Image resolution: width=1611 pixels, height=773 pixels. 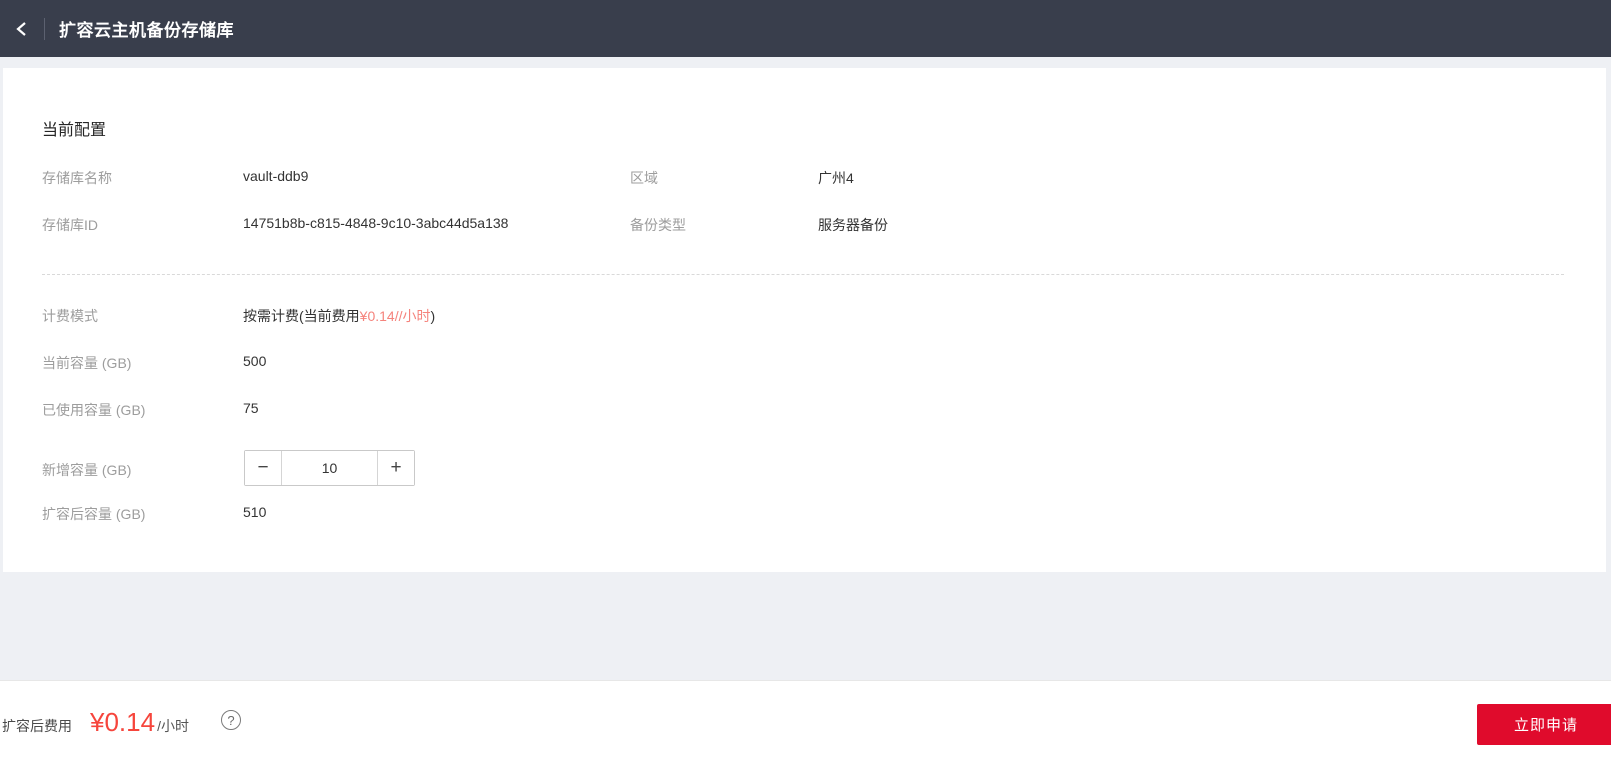 What do you see at coordinates (87, 470) in the screenshot?
I see `added-capacity-label: 新增容量 (GB)` at bounding box center [87, 470].